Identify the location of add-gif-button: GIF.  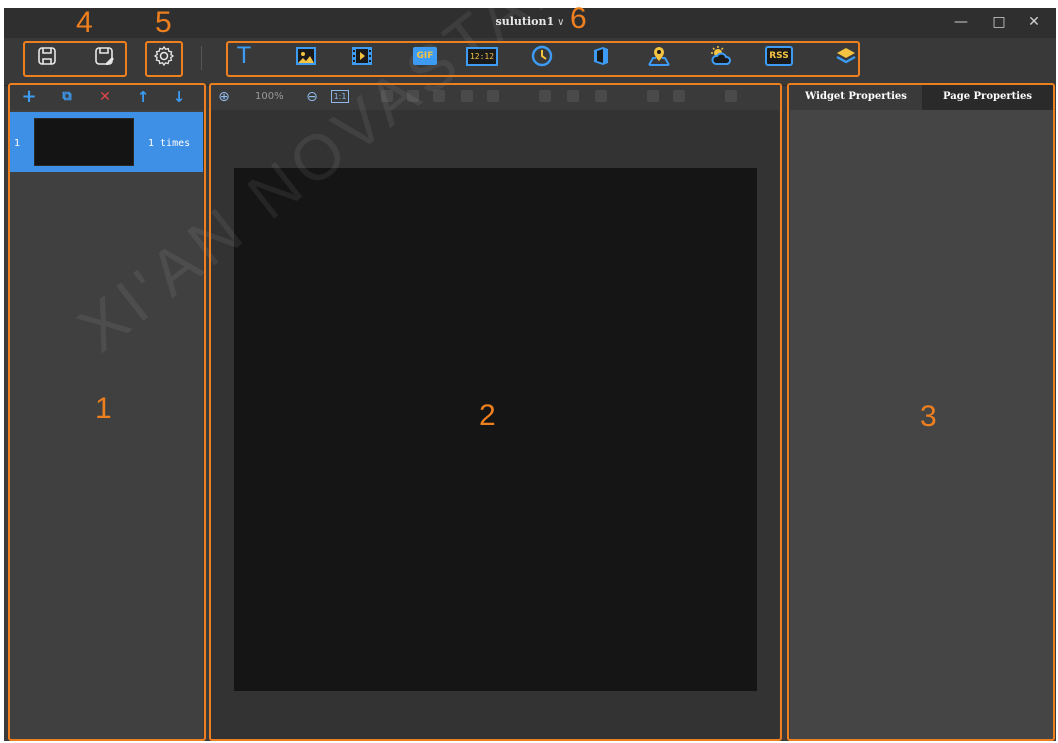
(425, 56).